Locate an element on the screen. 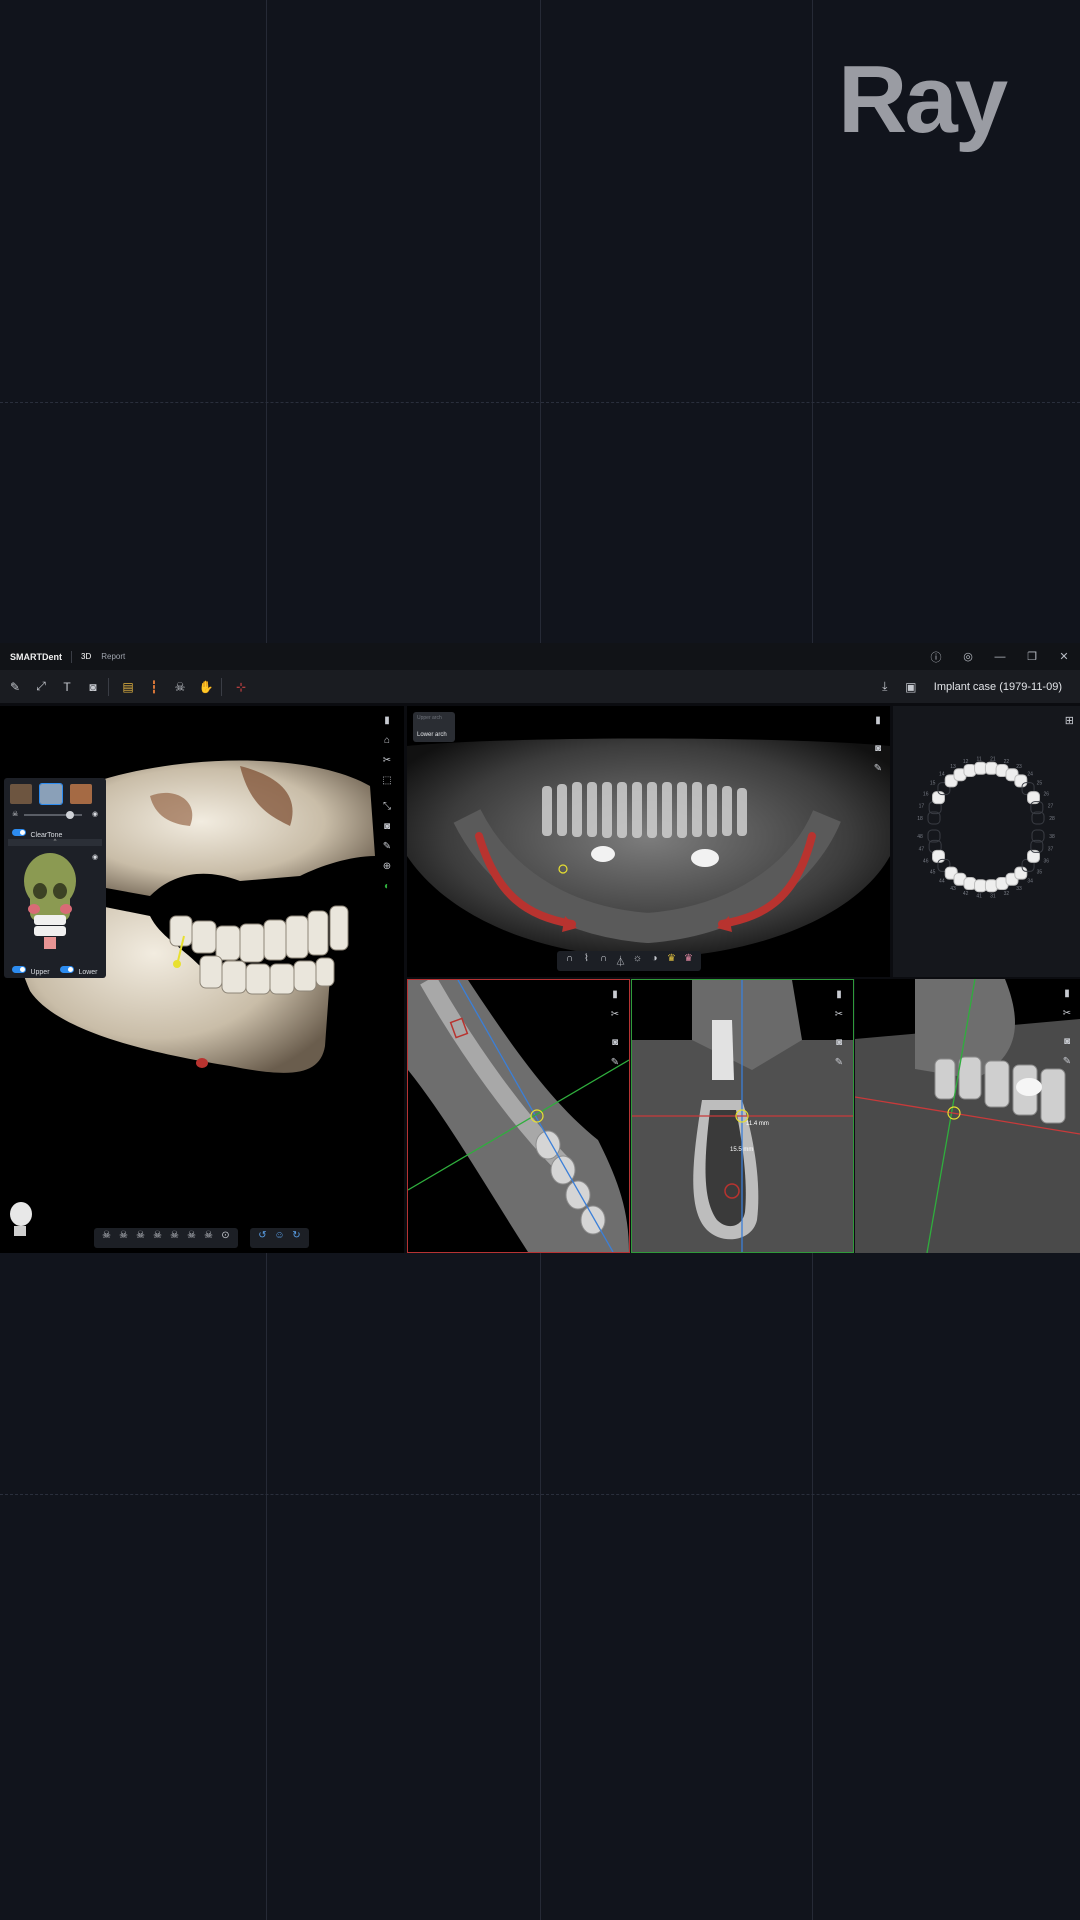 The width and height of the screenshot is (1080, 1920). draw-icon: ✎ is located at coordinates (15, 687).